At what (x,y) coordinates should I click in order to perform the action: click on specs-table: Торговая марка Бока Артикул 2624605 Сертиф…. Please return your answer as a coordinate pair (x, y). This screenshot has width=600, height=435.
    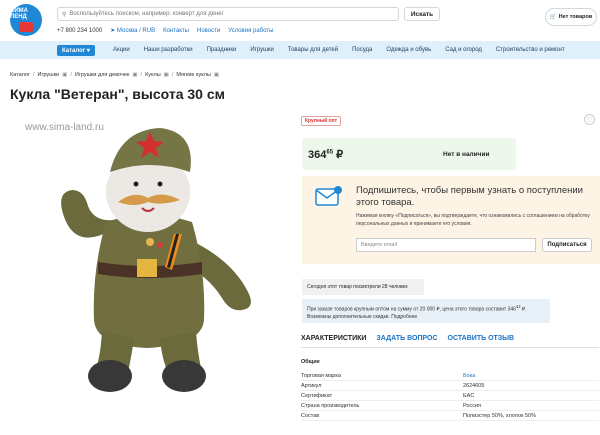
    Looking at the image, I should click on (450, 396).